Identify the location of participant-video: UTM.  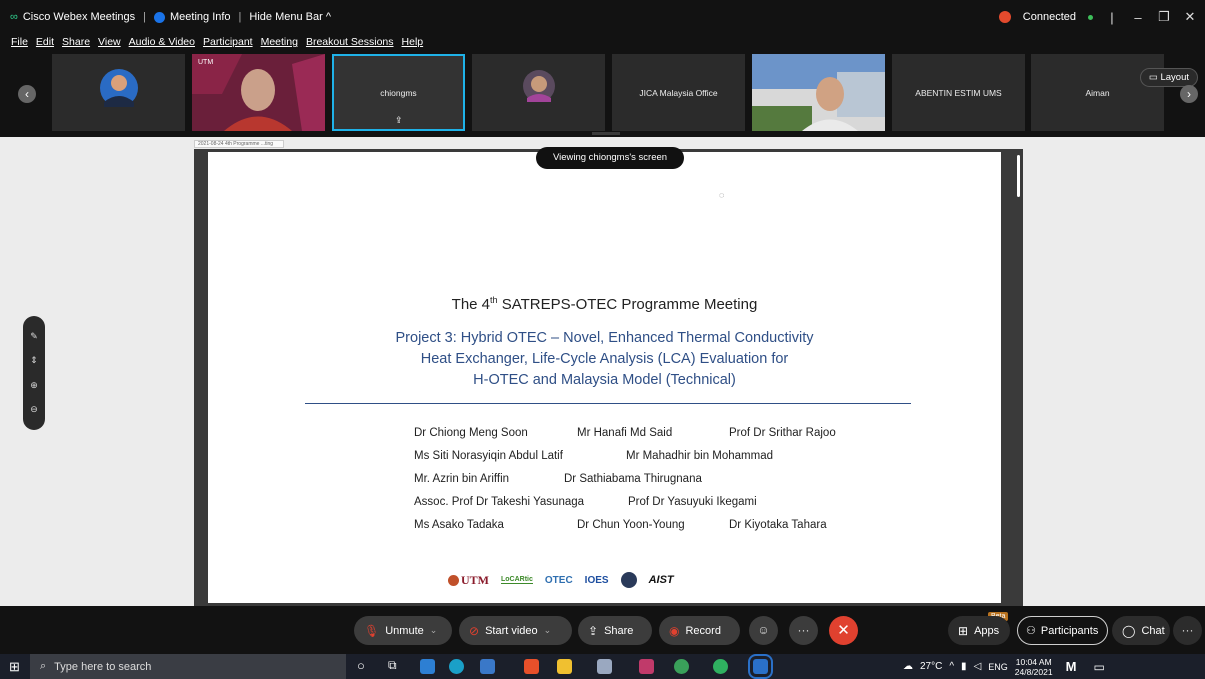
(258, 92).